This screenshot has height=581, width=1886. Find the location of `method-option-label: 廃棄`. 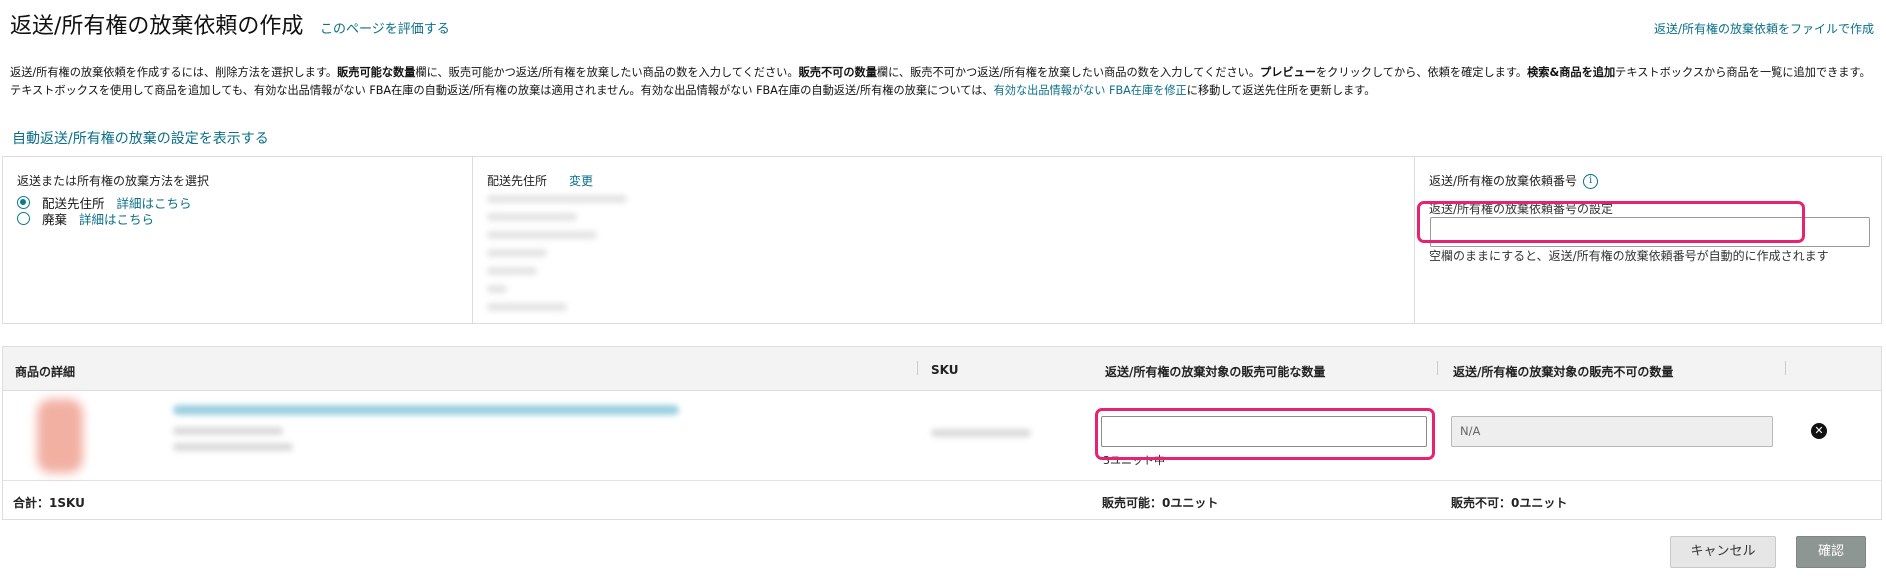

method-option-label: 廃棄 is located at coordinates (55, 219).